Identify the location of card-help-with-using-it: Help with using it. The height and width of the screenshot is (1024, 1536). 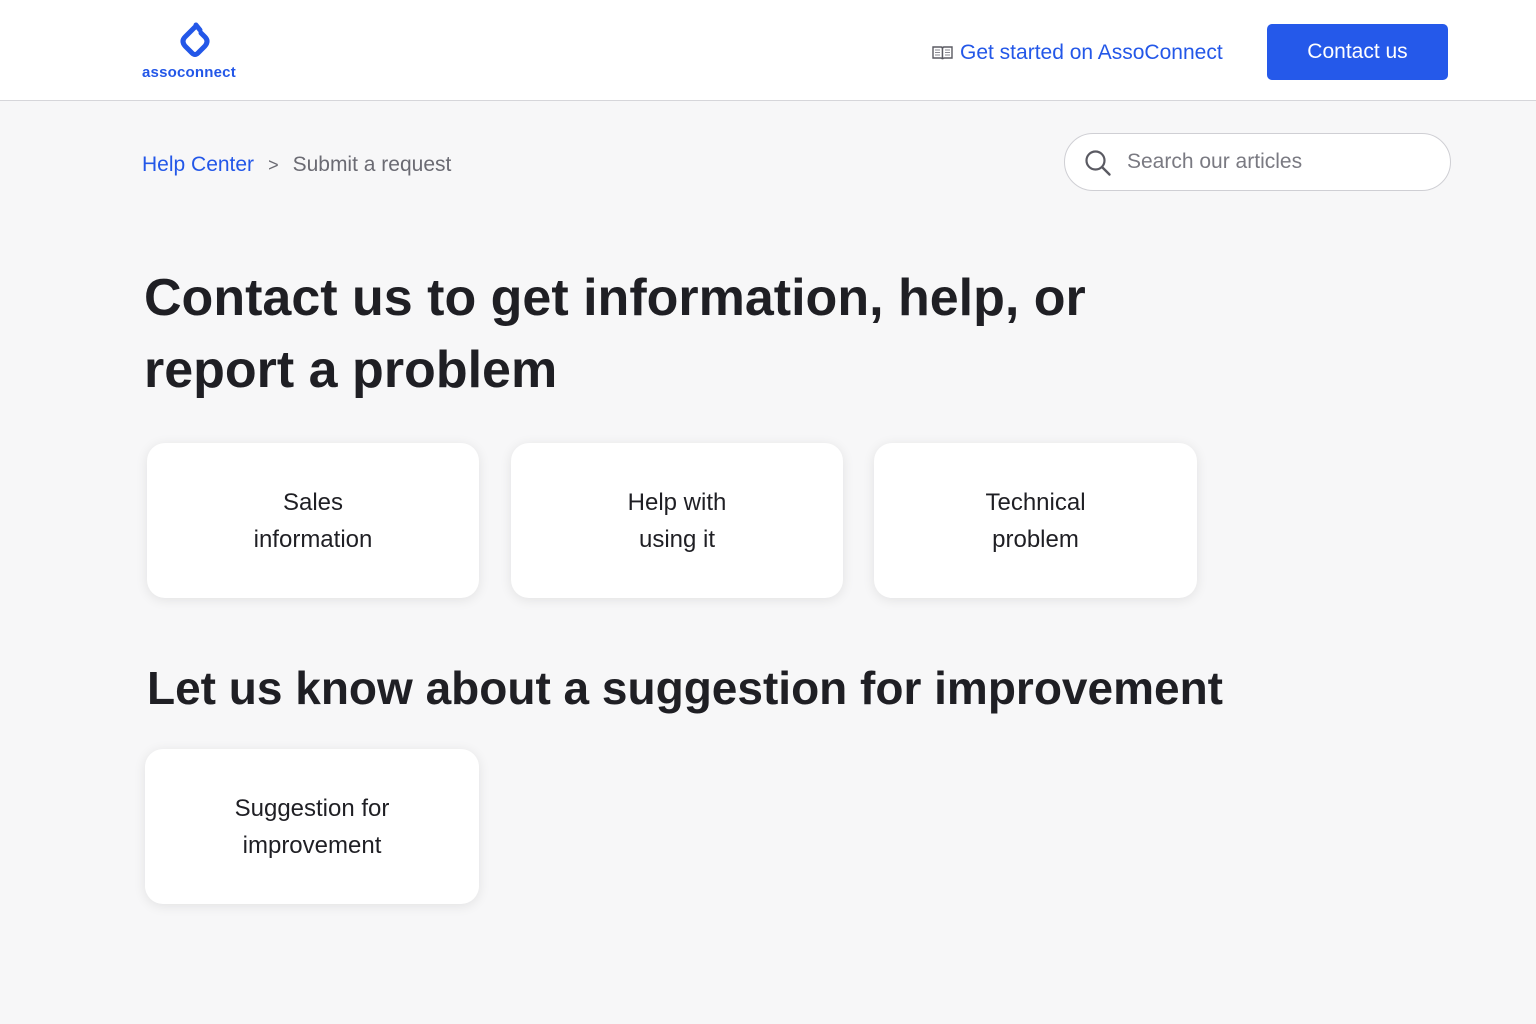
(677, 520).